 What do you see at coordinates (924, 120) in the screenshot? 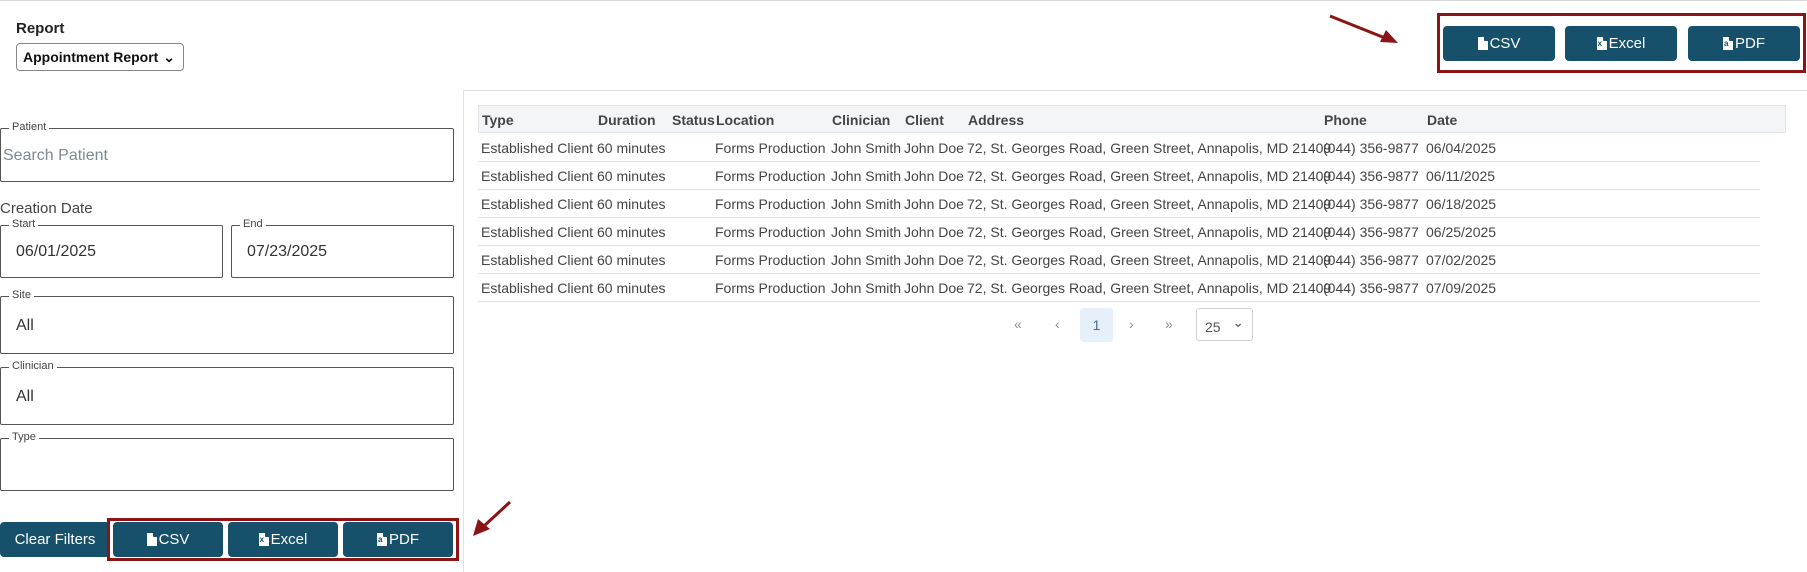
I see `header-client: Client` at bounding box center [924, 120].